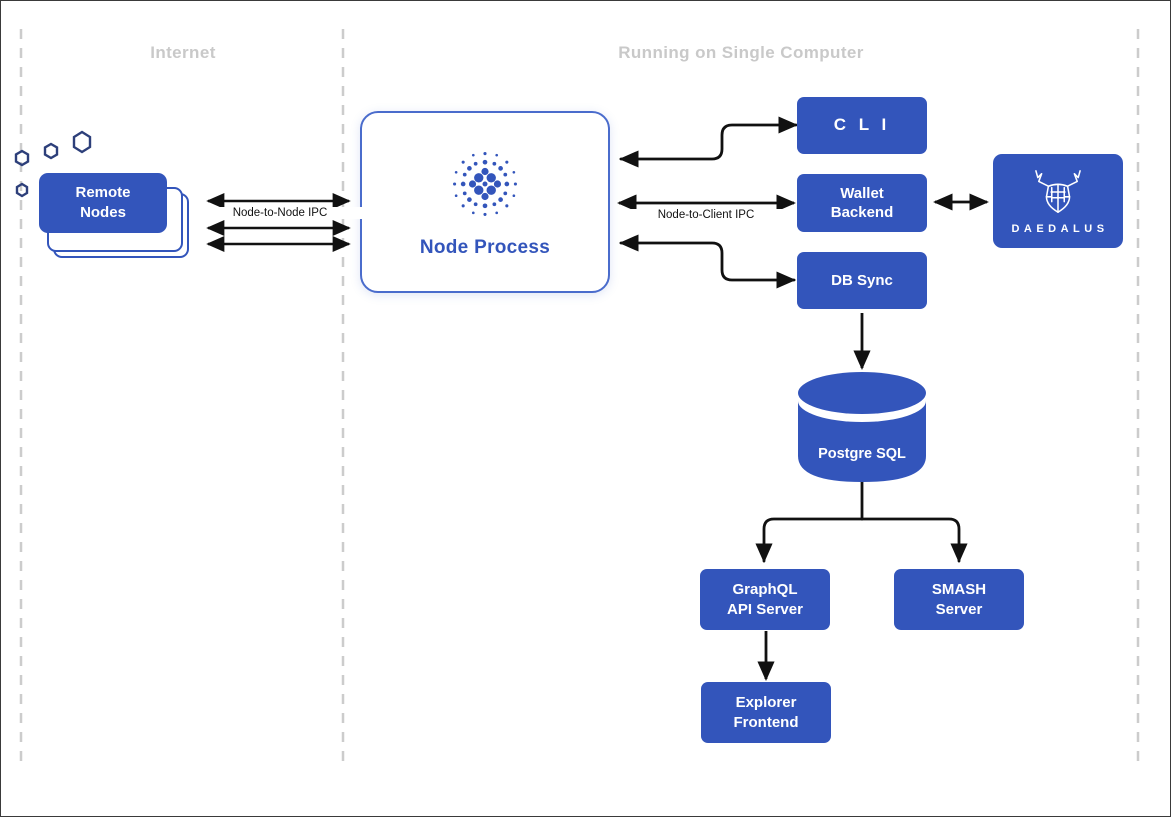  I want to click on service-box-smash-server: SMASH Server, so click(959, 599).